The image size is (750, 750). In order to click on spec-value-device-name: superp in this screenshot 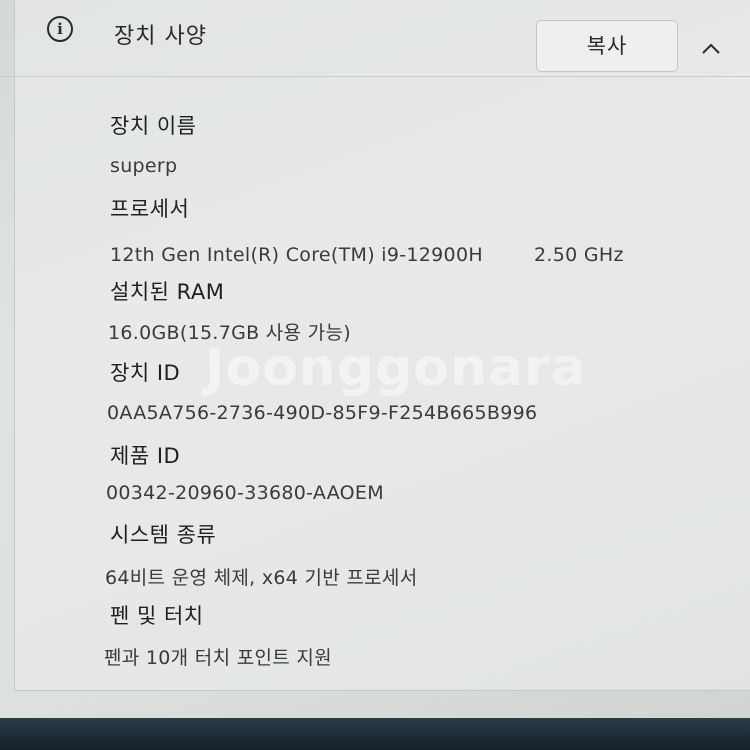, I will do `click(144, 166)`.